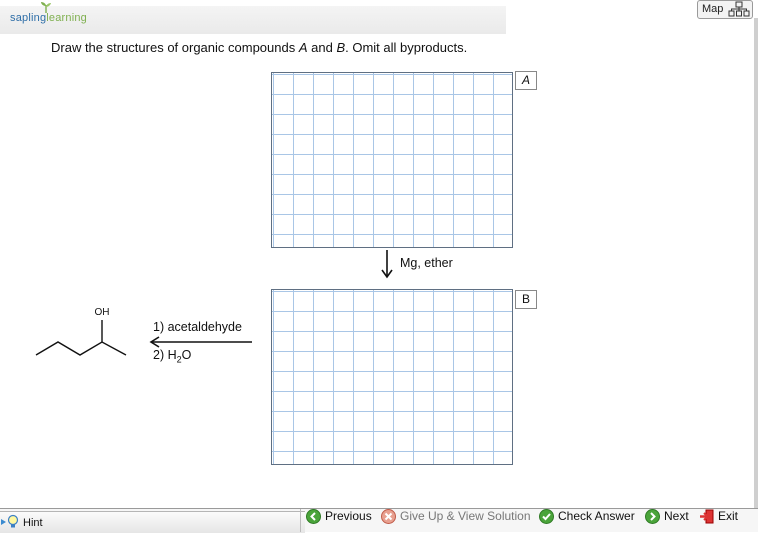  Describe the element at coordinates (526, 80) in the screenshot. I see `box-label-a: A` at that location.